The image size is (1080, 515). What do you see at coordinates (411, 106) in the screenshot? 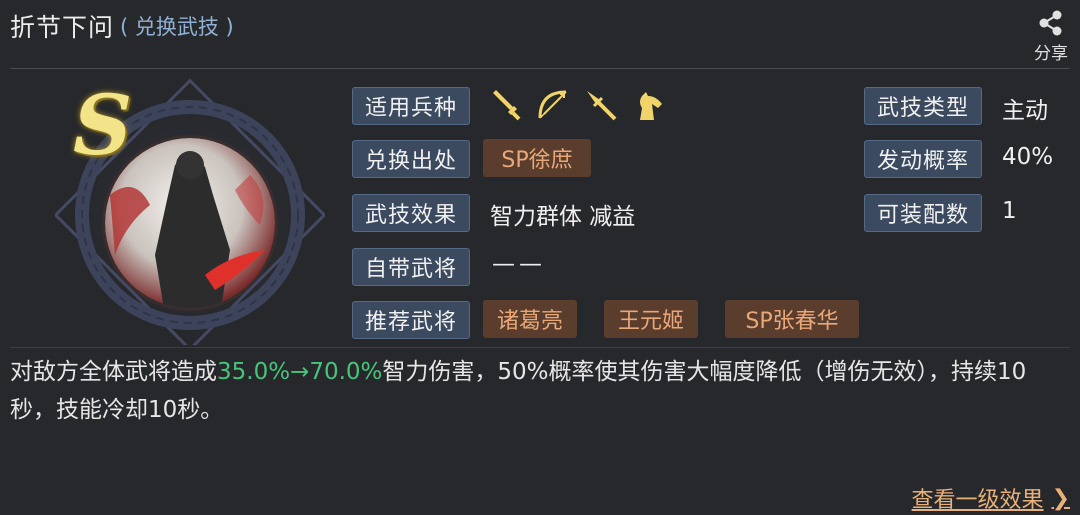
I see `label-troop-types: 适用兵种` at bounding box center [411, 106].